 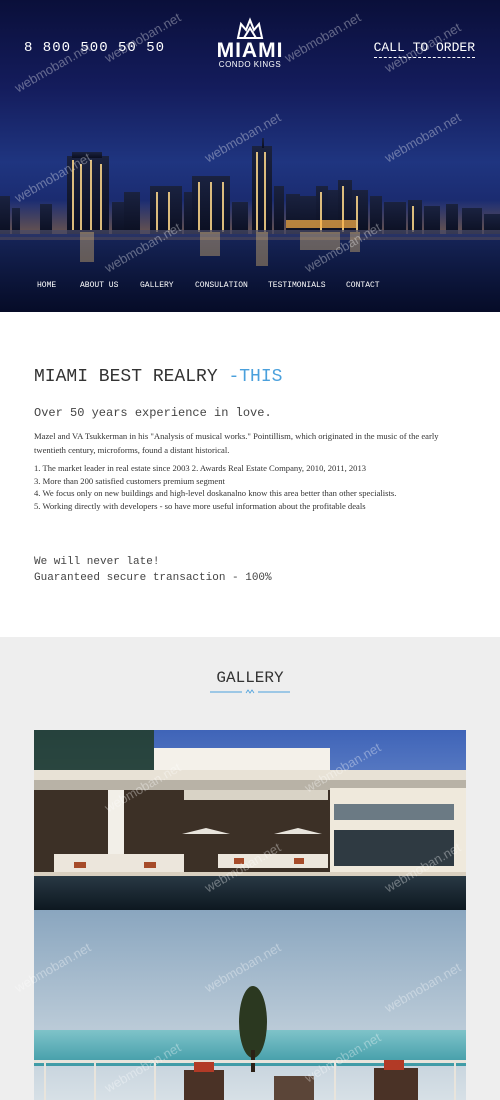 I want to click on nav-home: HOME, so click(x=46, y=285).